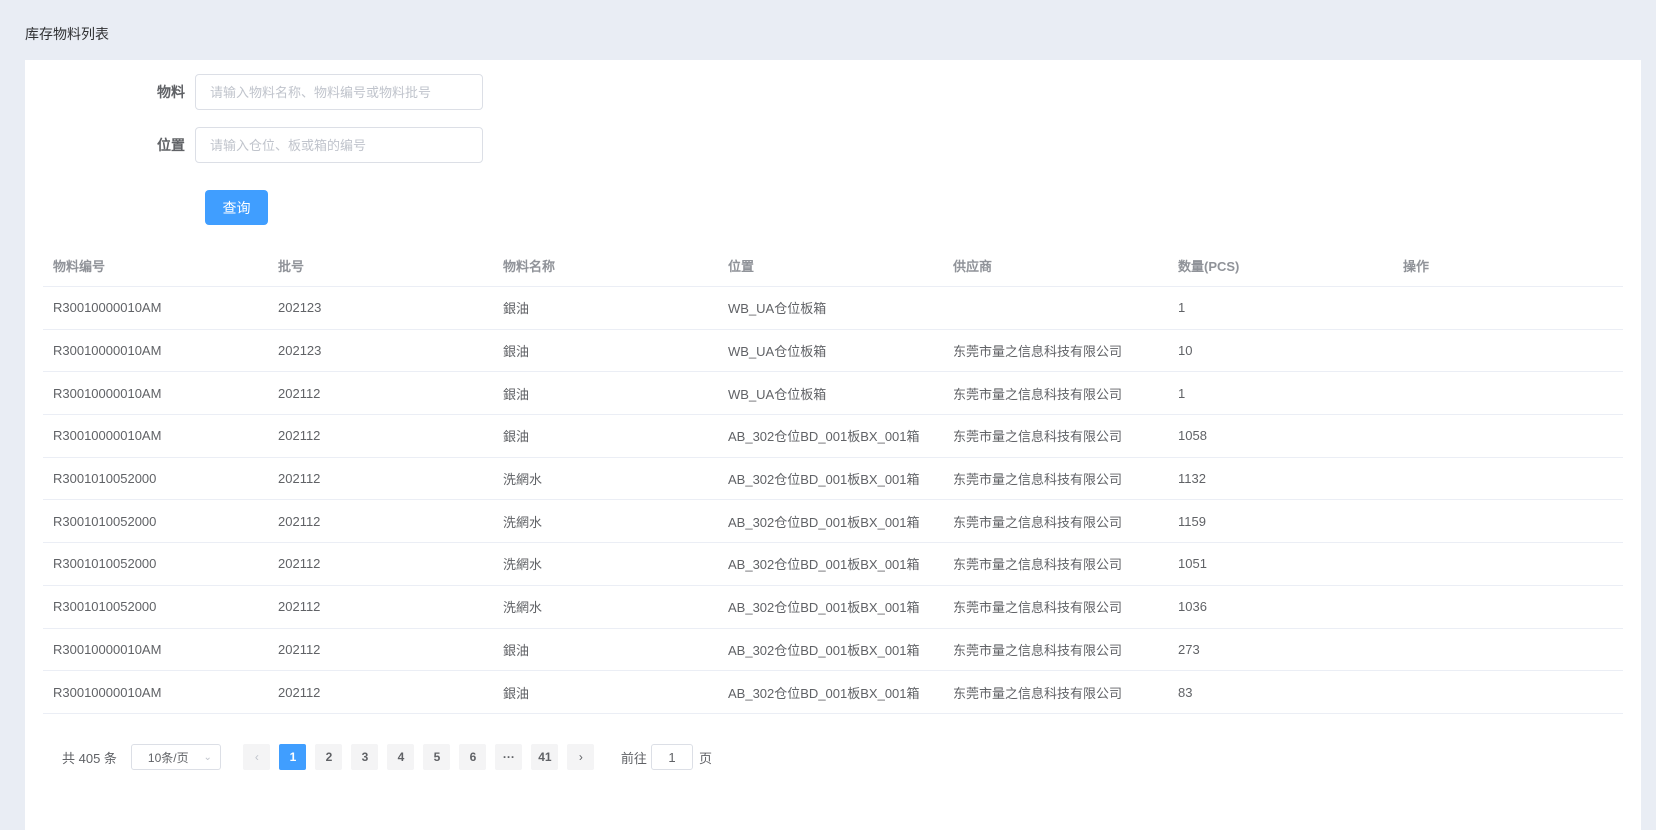 The width and height of the screenshot is (1656, 830). I want to click on table-header-row: 物料编号 批号 物料名称 位置 供应商 数量(PCS) 操作, so click(833, 266).